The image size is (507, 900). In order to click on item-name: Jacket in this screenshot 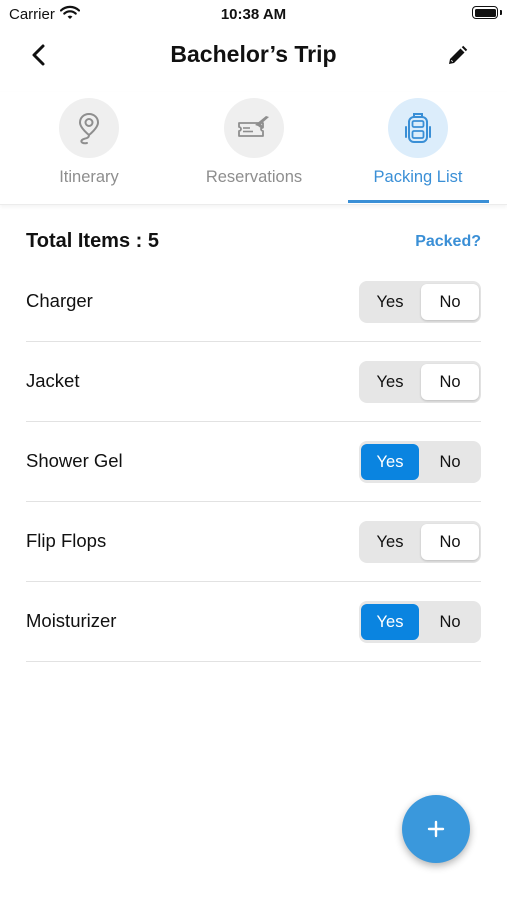, I will do `click(53, 380)`.